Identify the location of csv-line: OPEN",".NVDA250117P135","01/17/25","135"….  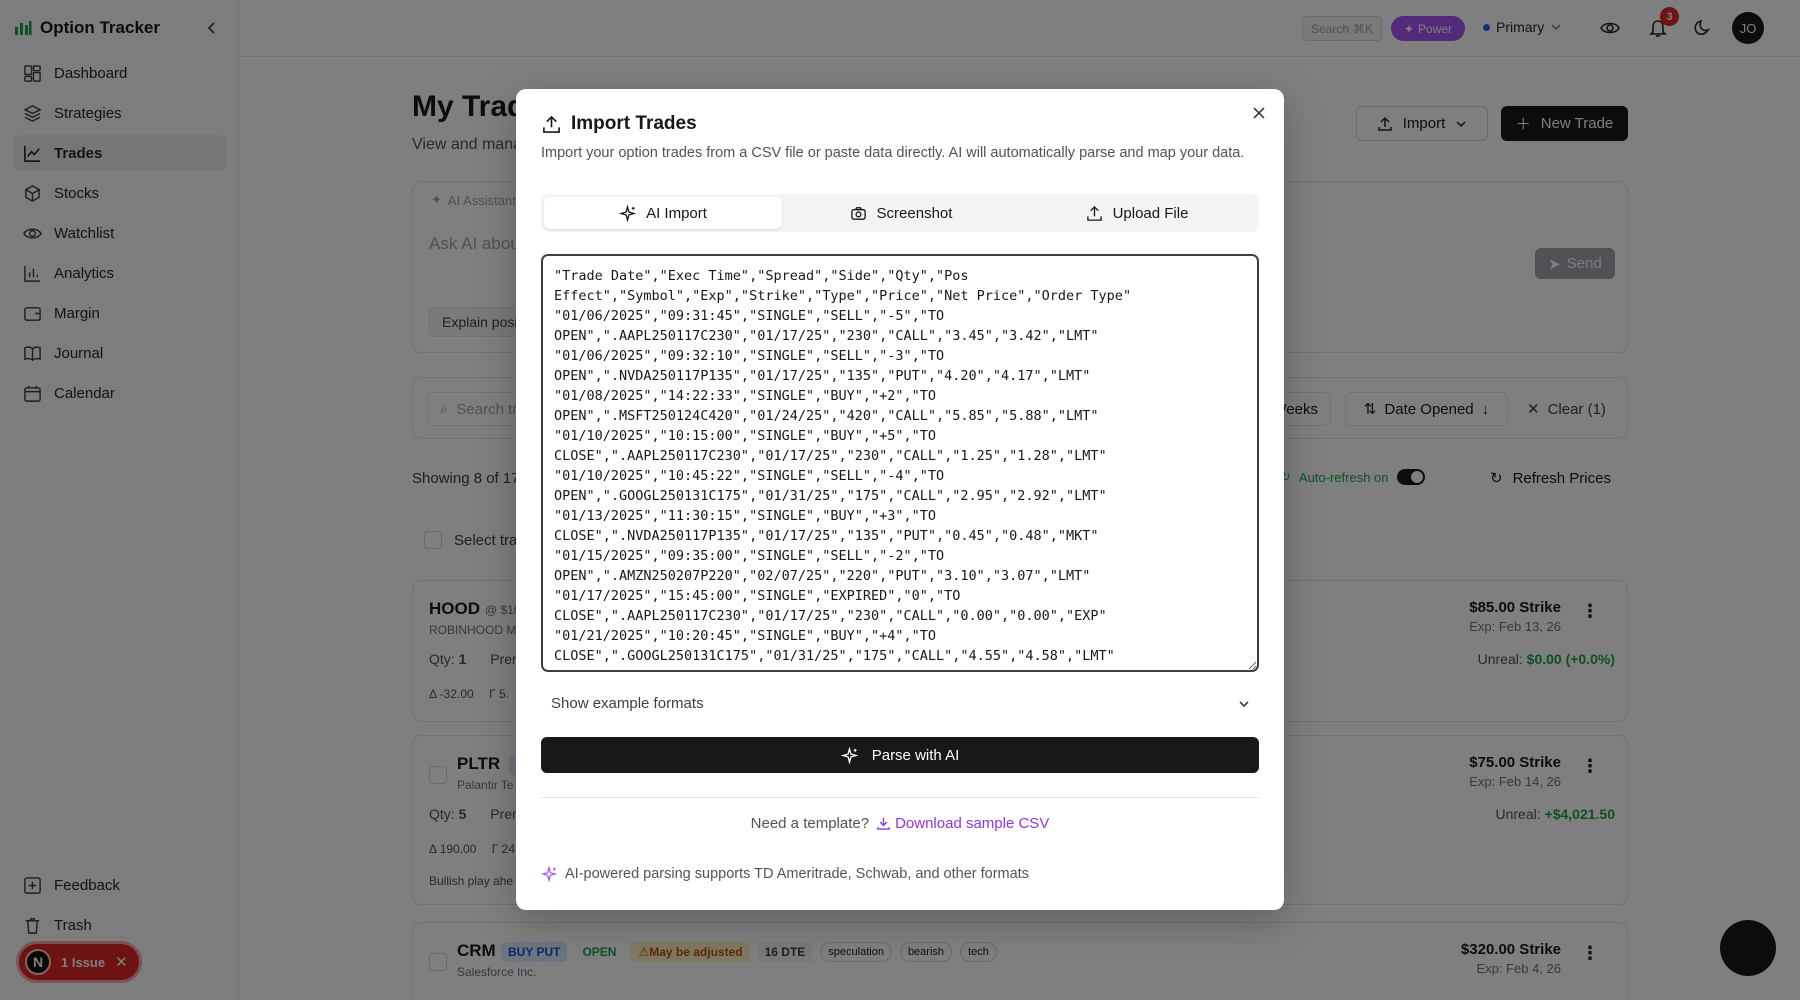
(822, 376).